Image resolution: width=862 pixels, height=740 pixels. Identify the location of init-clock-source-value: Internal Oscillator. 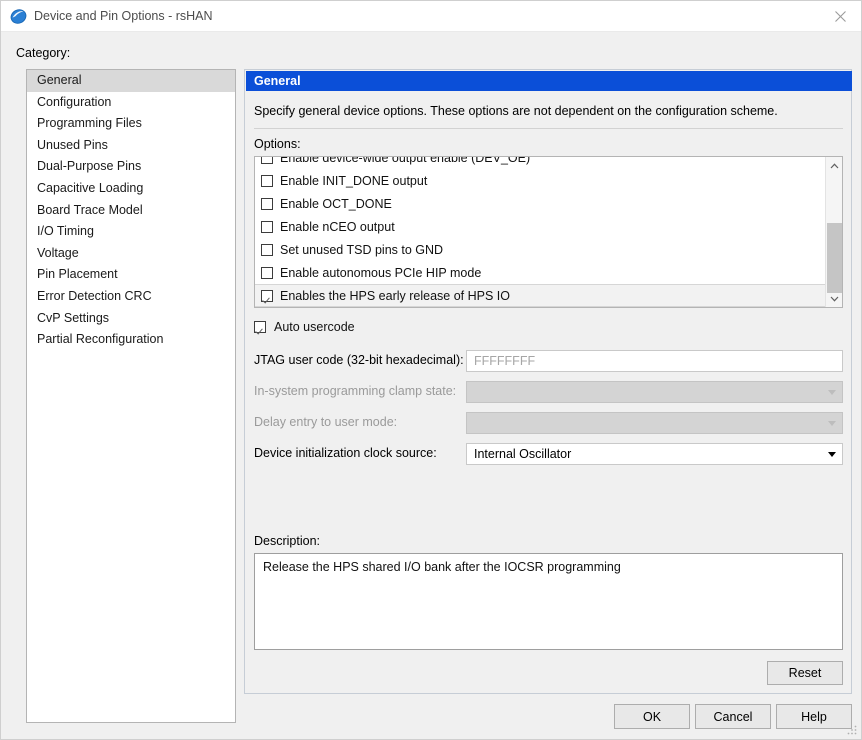
(523, 454).